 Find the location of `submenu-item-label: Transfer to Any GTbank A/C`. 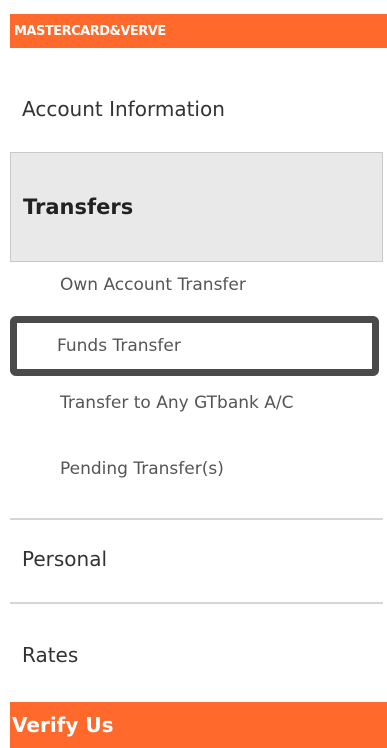

submenu-item-label: Transfer to Any GTbank A/C is located at coordinates (177, 403).